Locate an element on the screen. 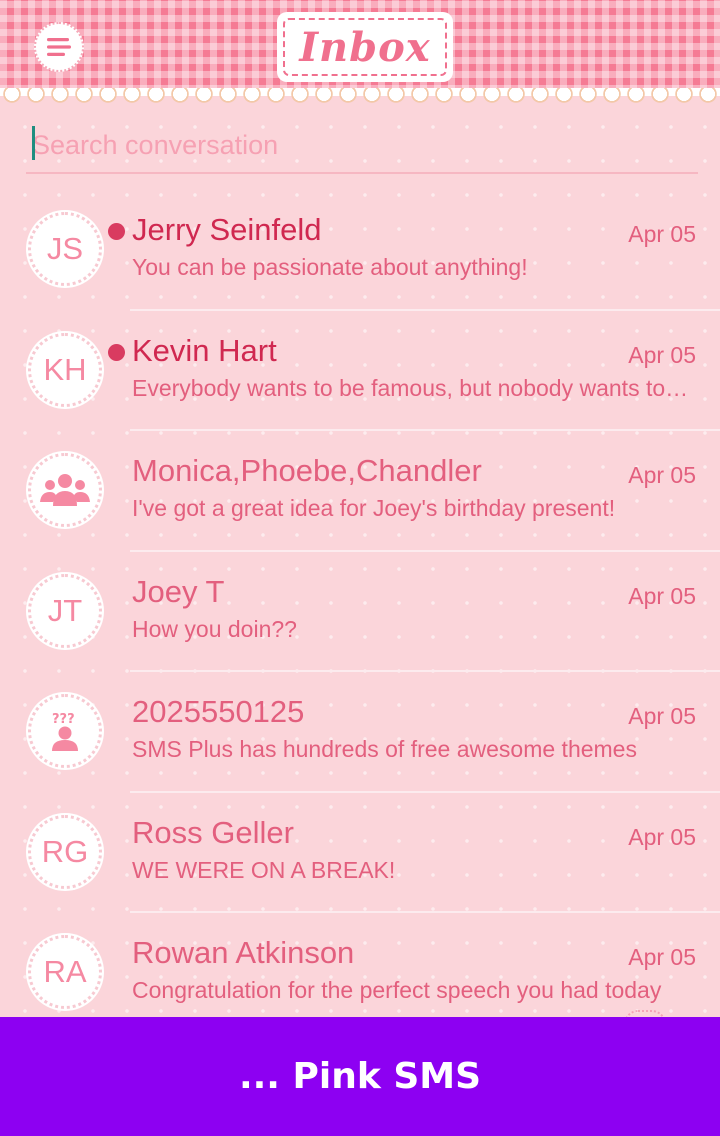 The height and width of the screenshot is (1136, 720). contact-name: Monica,Phoebe,Chandler is located at coordinates (307, 470).